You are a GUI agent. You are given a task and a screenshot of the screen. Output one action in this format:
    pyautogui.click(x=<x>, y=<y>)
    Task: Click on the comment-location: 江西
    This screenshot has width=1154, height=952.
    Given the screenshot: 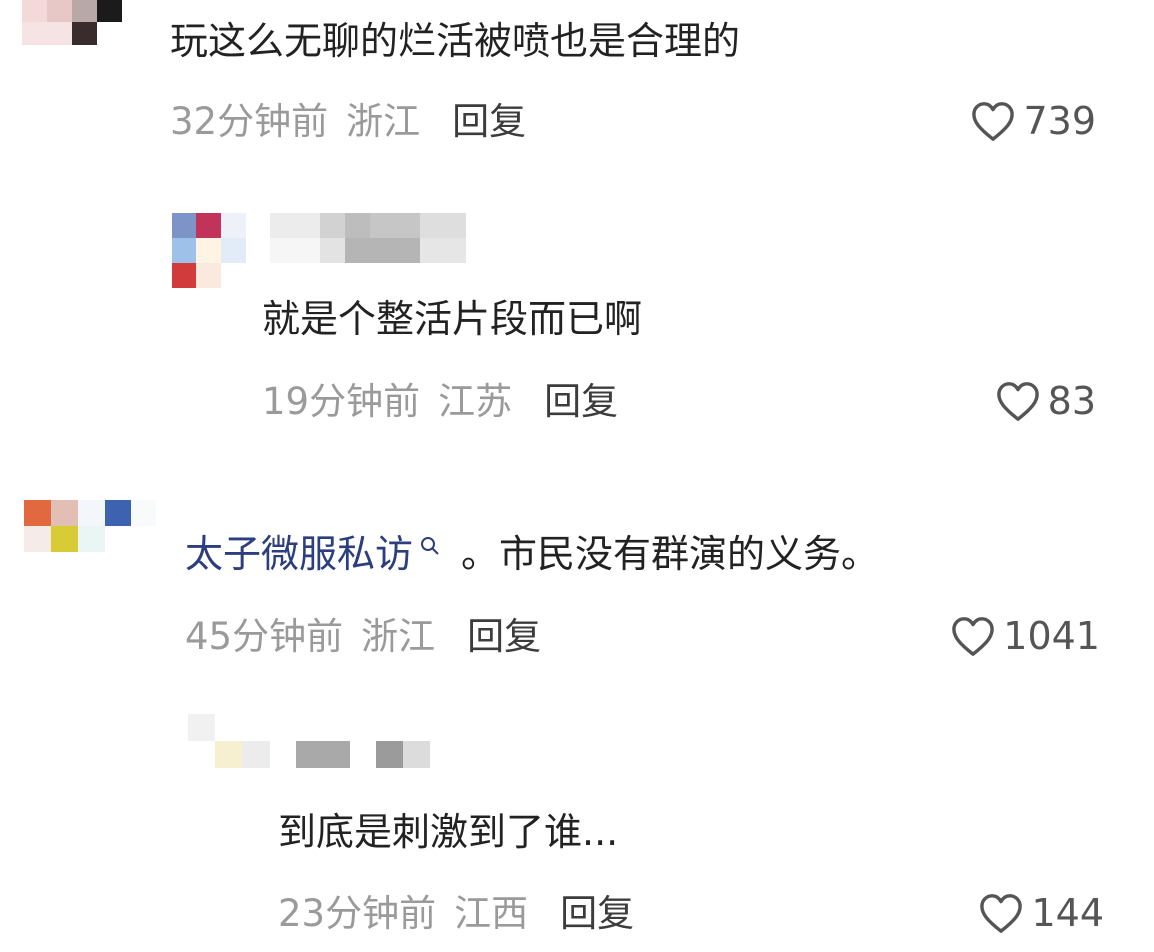 What is the action you would take?
    pyautogui.click(x=491, y=913)
    